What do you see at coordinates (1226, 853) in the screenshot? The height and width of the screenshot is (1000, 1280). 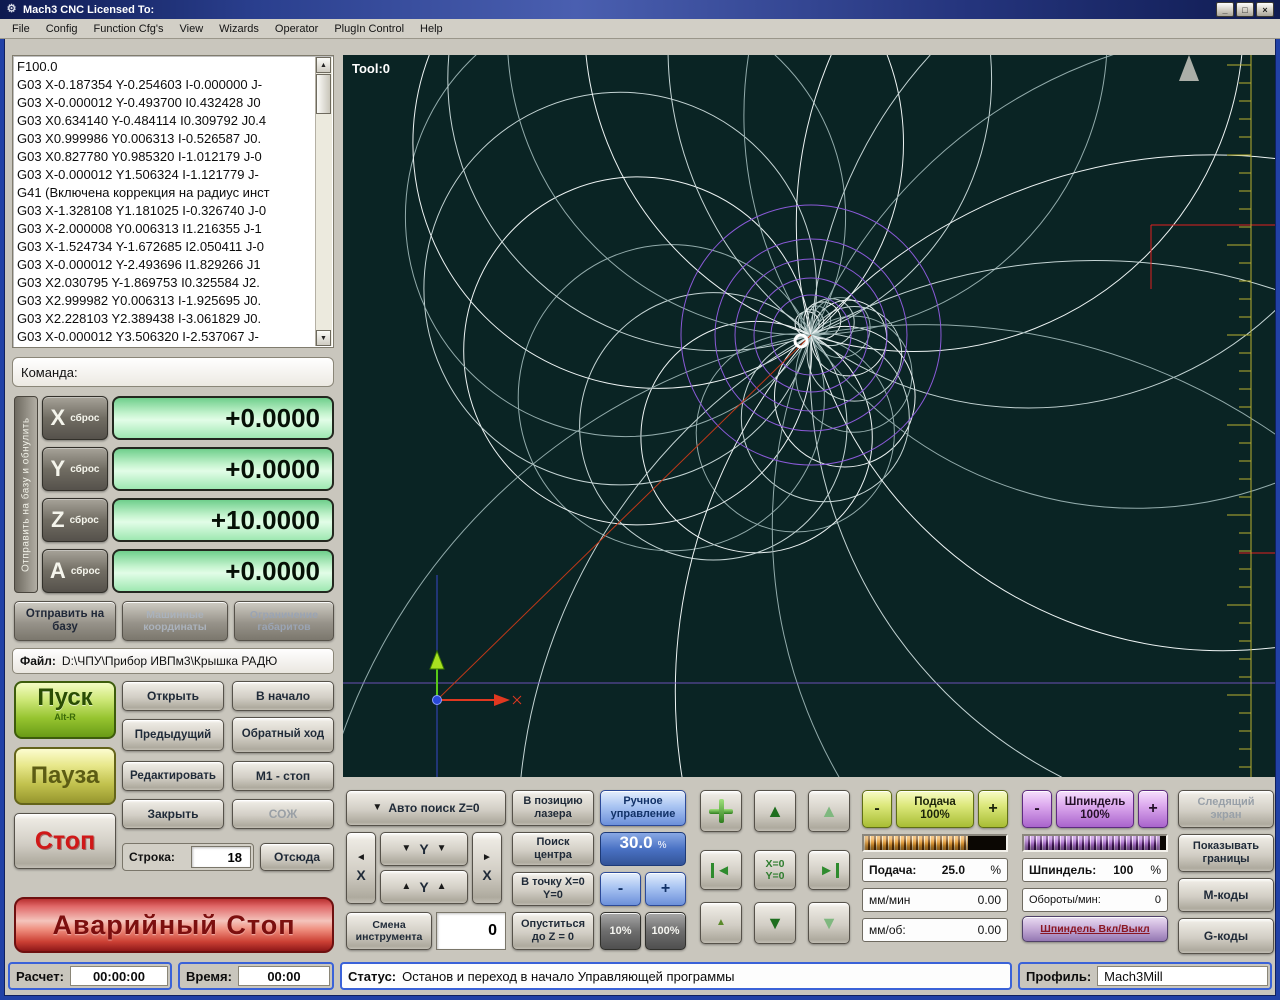 I see `show-limits-button: Показывать границы` at bounding box center [1226, 853].